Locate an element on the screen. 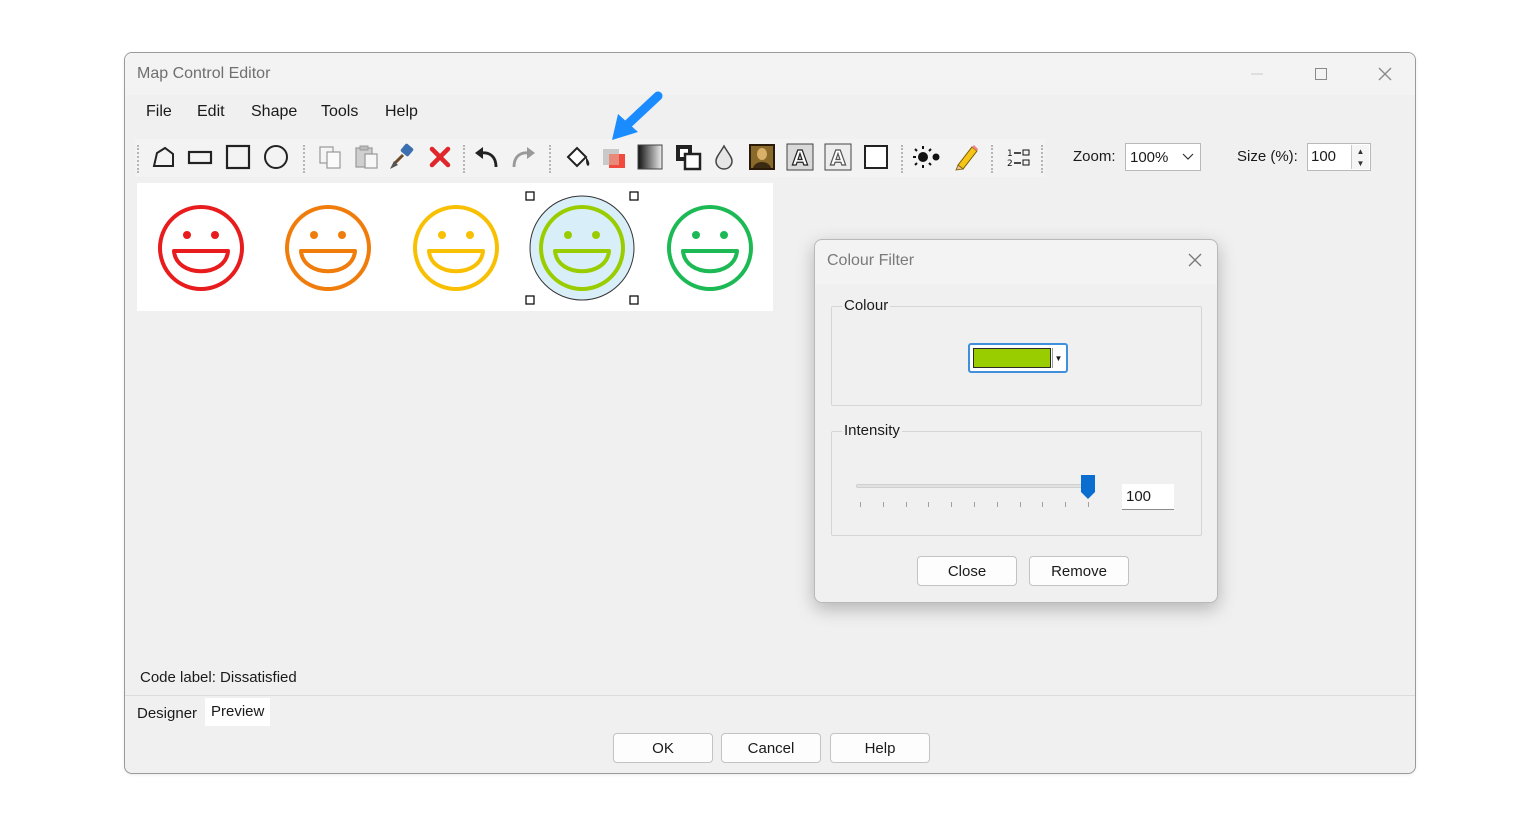 The height and width of the screenshot is (826, 1540). toolbar-grip is located at coordinates (138, 159).